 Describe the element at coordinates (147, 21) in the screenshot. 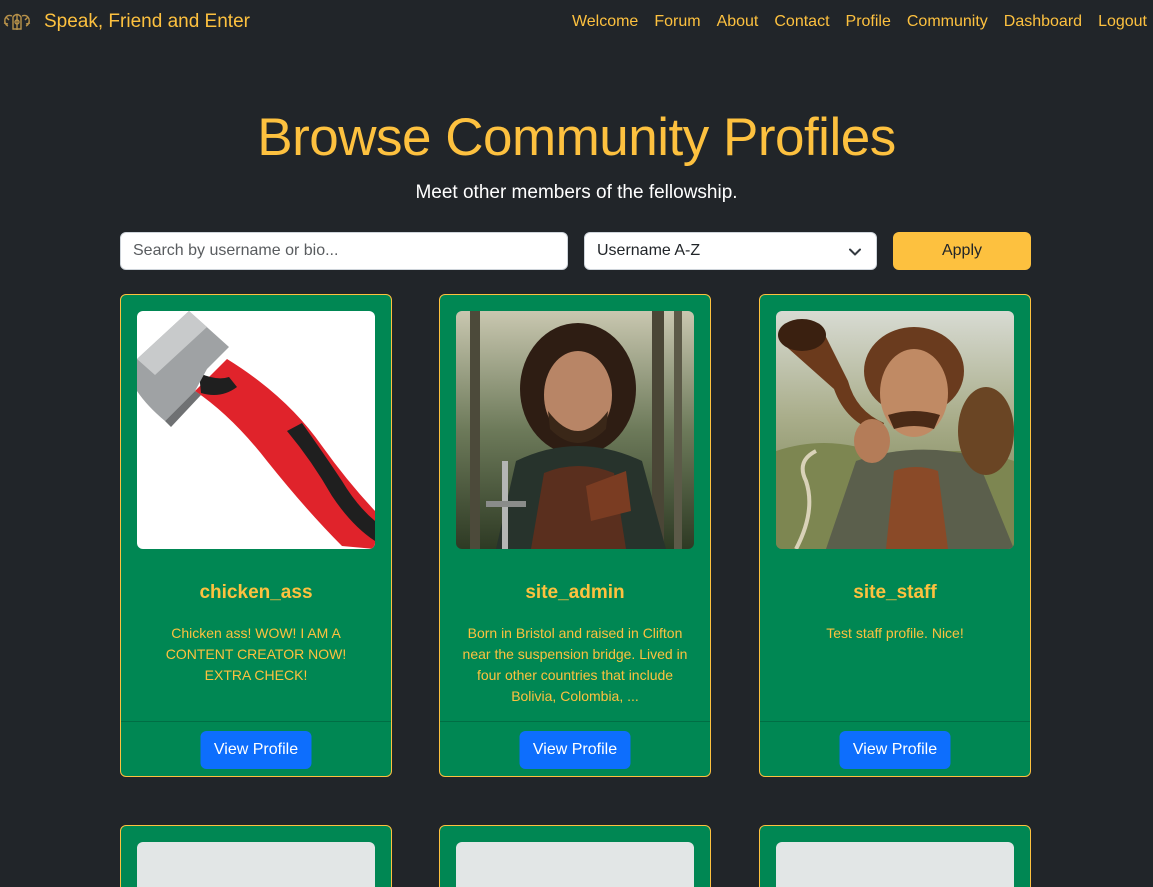

I see `brand-name: Speak, Friend and Enter` at that location.